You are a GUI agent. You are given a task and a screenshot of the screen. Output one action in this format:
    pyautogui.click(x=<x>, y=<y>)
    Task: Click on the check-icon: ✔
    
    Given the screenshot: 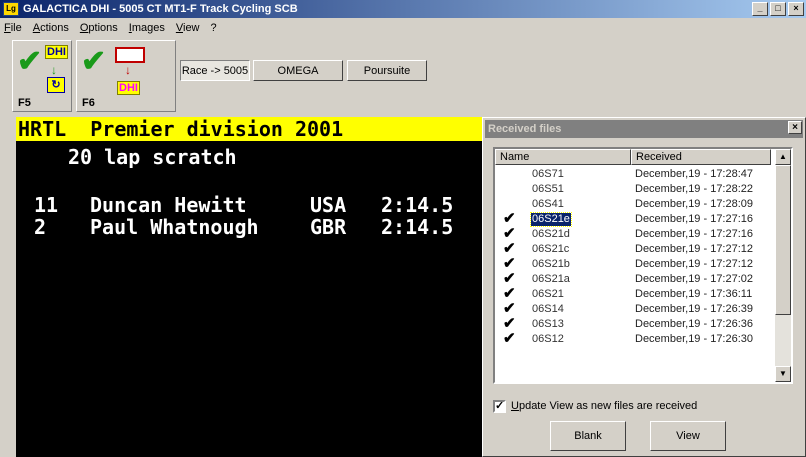 What is the action you would take?
    pyautogui.click(x=509, y=338)
    